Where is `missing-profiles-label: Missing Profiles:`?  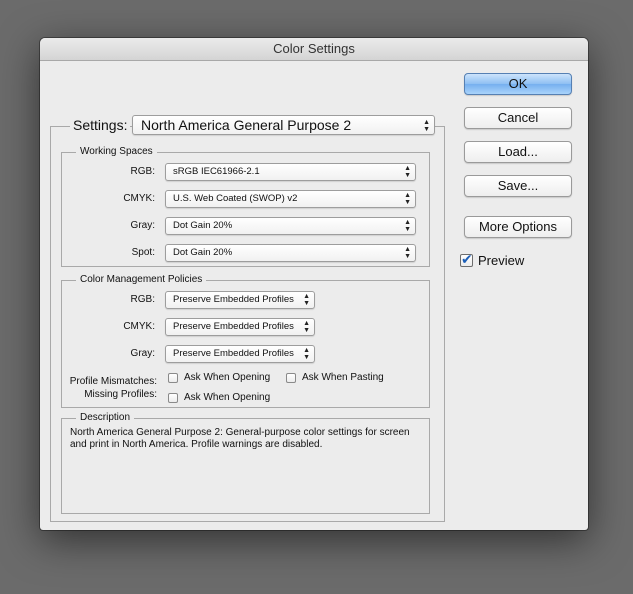 missing-profiles-label: Missing Profiles: is located at coordinates (120, 394).